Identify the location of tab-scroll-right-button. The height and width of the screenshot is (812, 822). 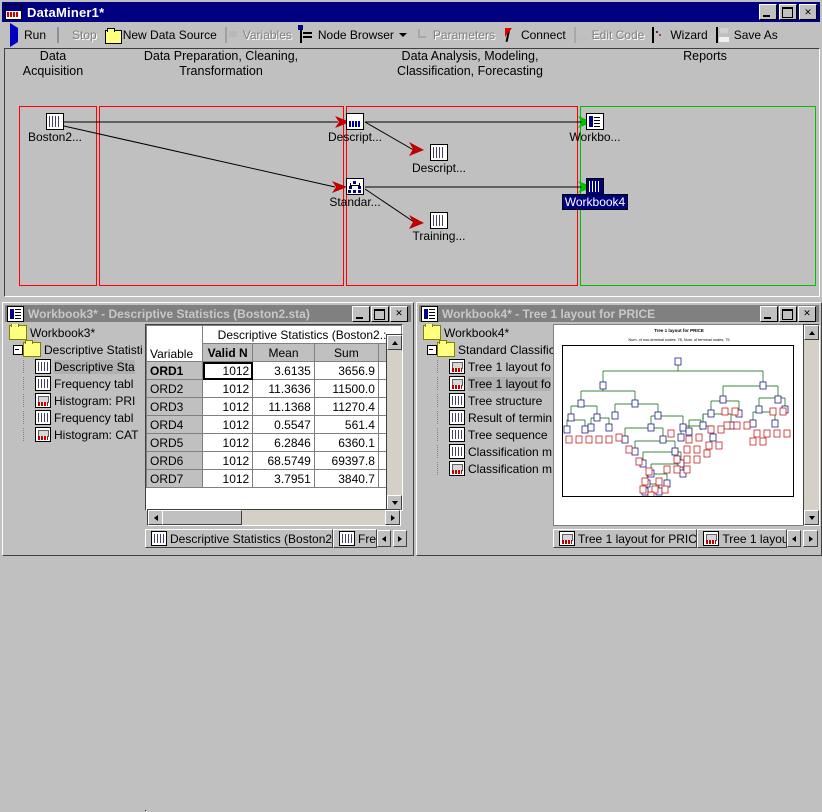
(810, 538).